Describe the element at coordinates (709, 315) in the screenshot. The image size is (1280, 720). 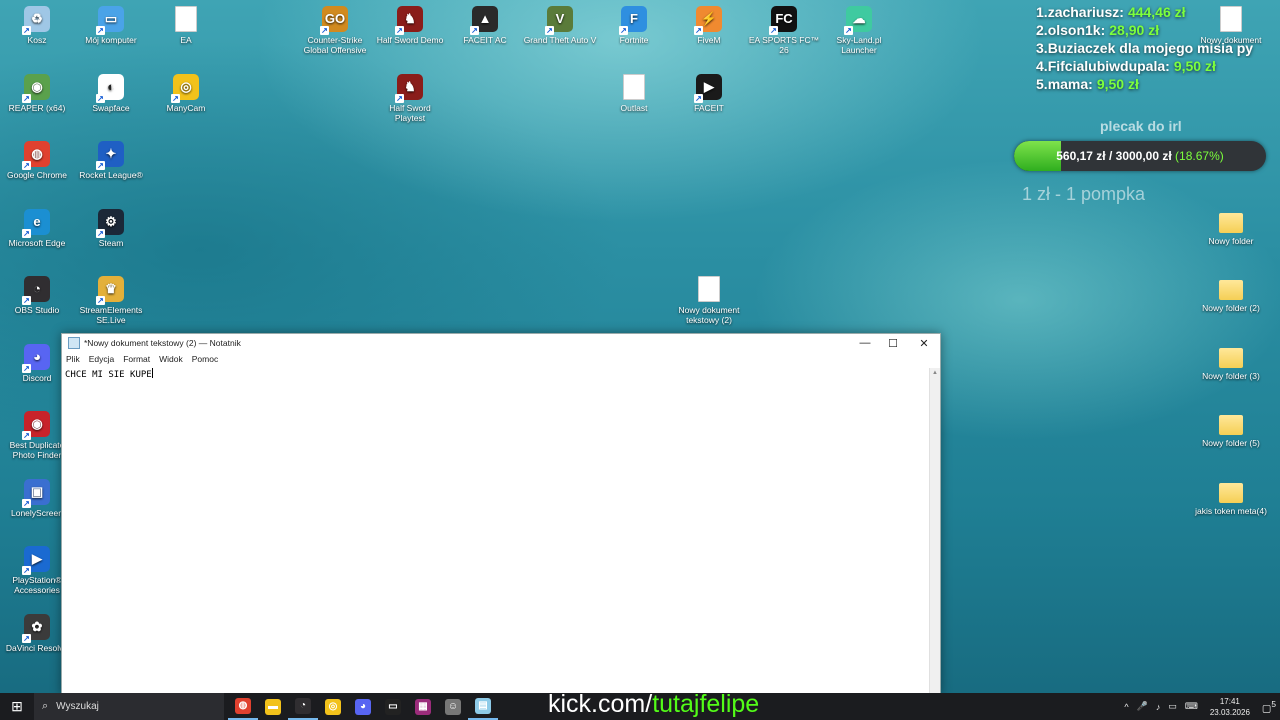
I see `desktop-shortcut-label: Nowy dokument tekstowy (2)` at that location.